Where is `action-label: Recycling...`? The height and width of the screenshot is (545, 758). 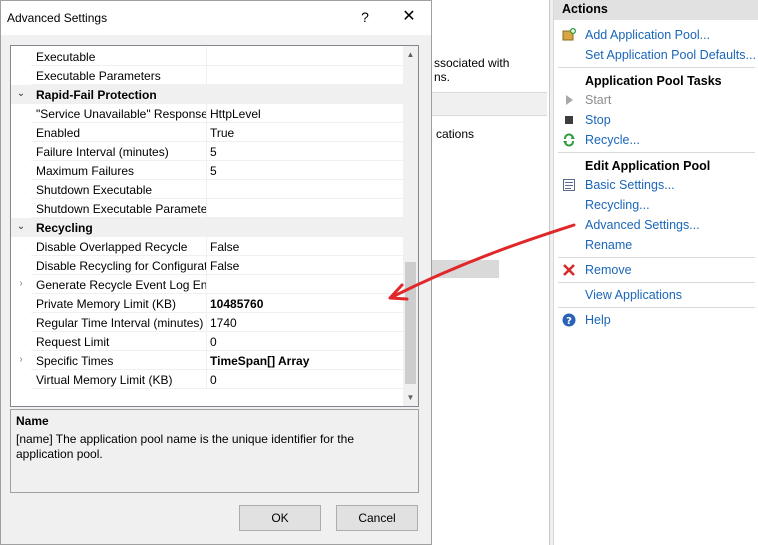 action-label: Recycling... is located at coordinates (617, 205).